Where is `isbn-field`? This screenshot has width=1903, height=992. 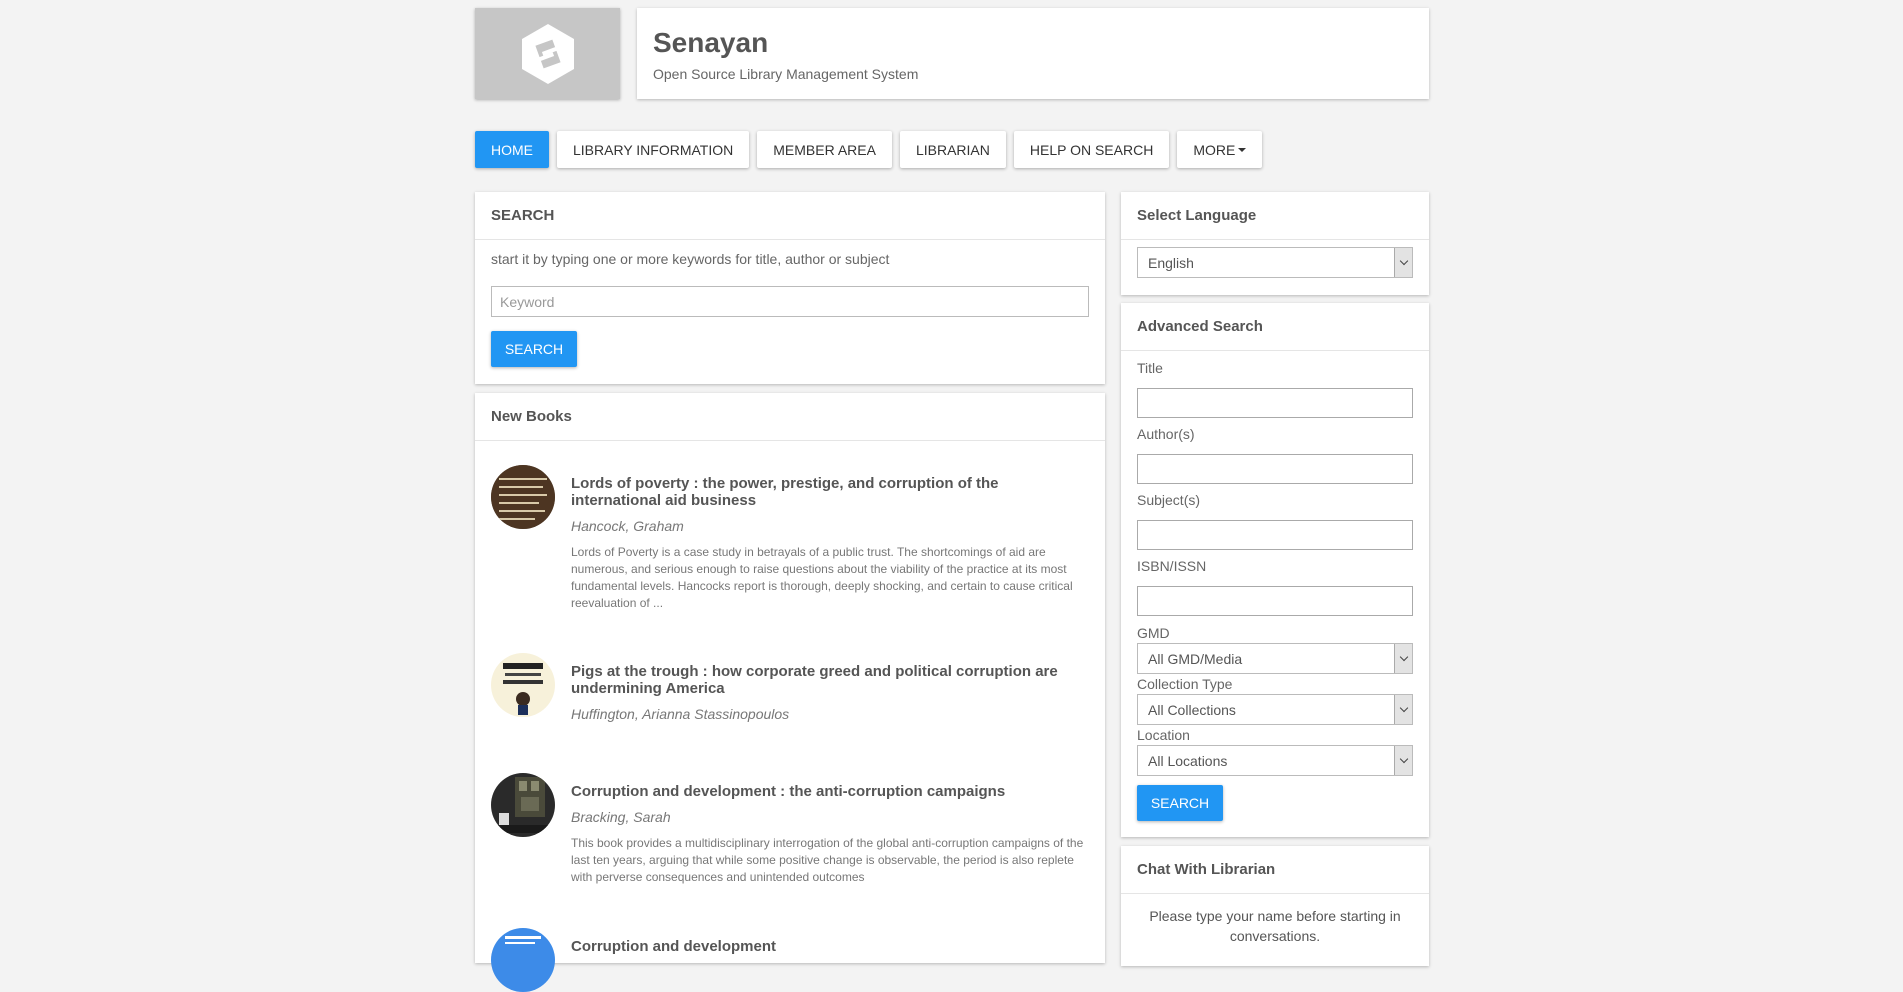
isbn-field is located at coordinates (1275, 601).